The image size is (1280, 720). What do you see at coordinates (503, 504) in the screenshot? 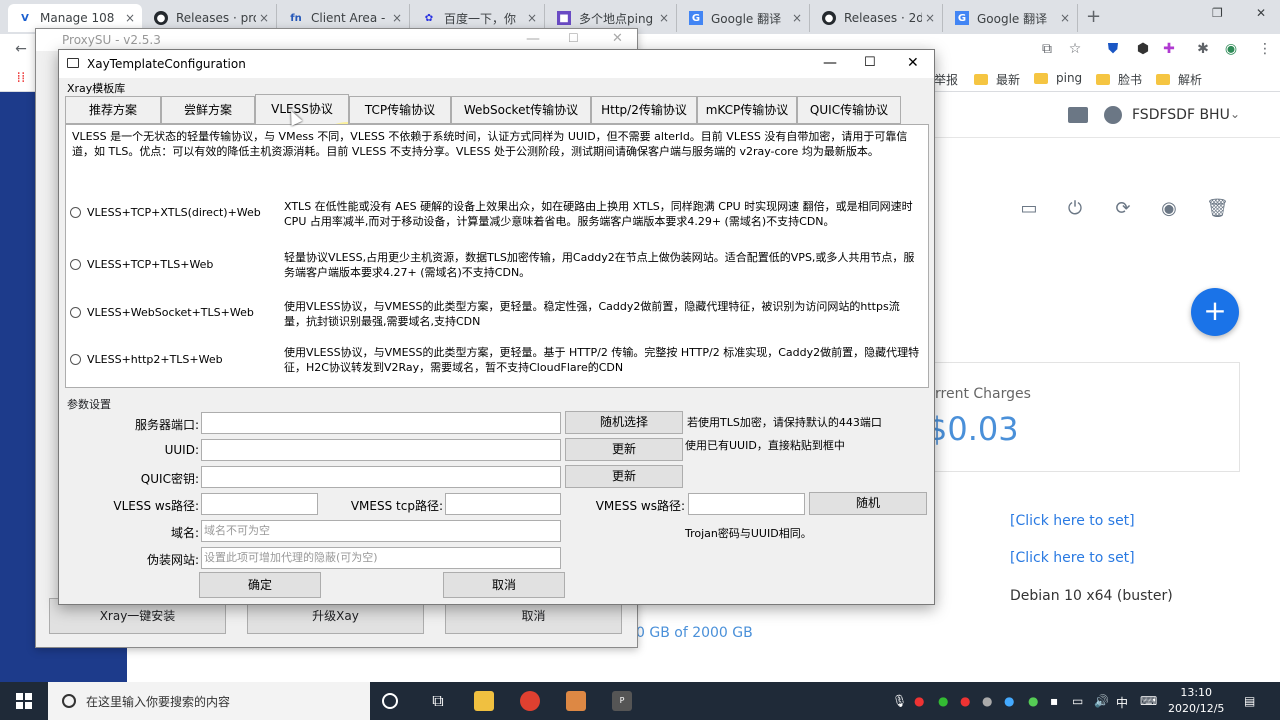
I see `vmess-tcp-input` at bounding box center [503, 504].